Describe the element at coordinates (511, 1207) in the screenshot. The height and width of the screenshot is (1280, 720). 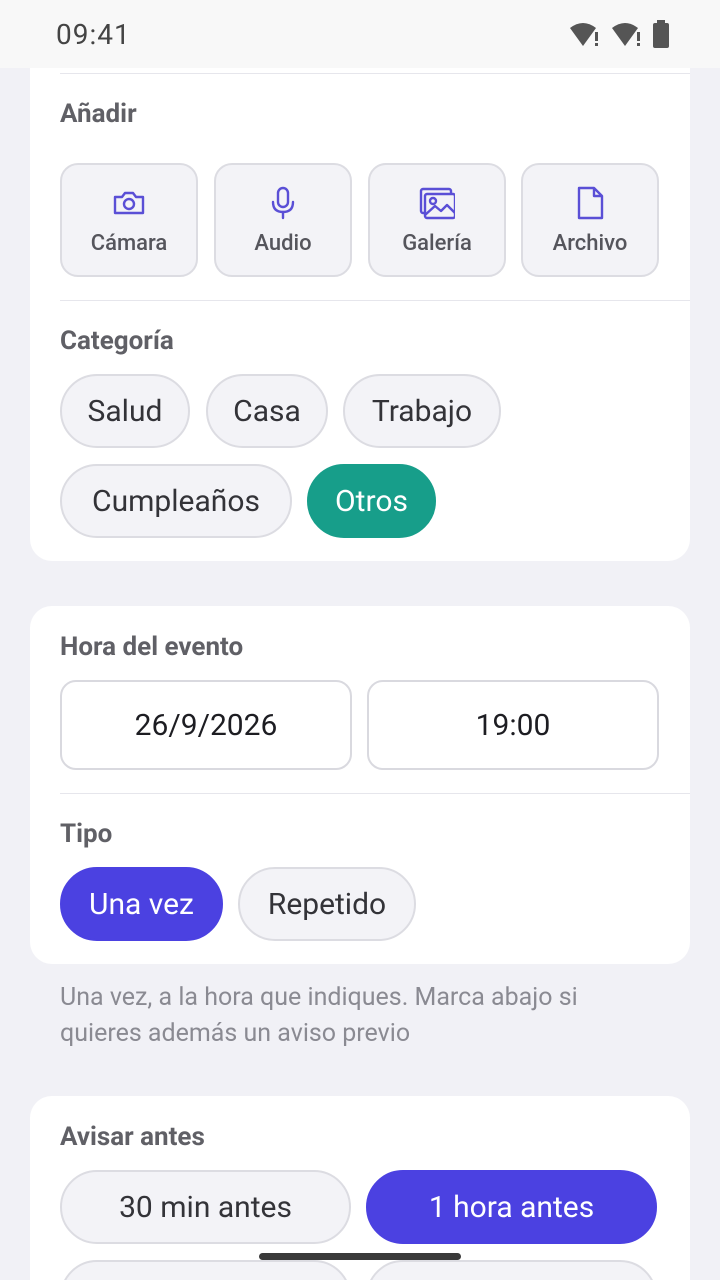
I see `notify-chip-1-hora-selected: 1 hora antes` at that location.